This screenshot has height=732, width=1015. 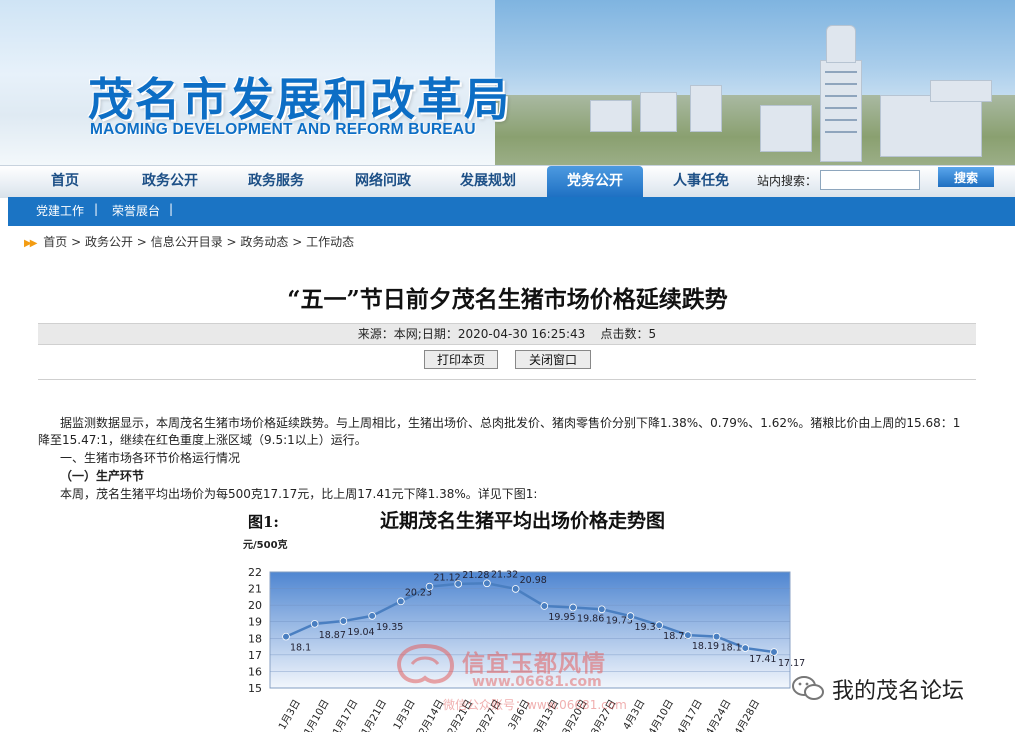 What do you see at coordinates (255, 688) in the screenshot?
I see `chart-y-tick-label: 15` at bounding box center [255, 688].